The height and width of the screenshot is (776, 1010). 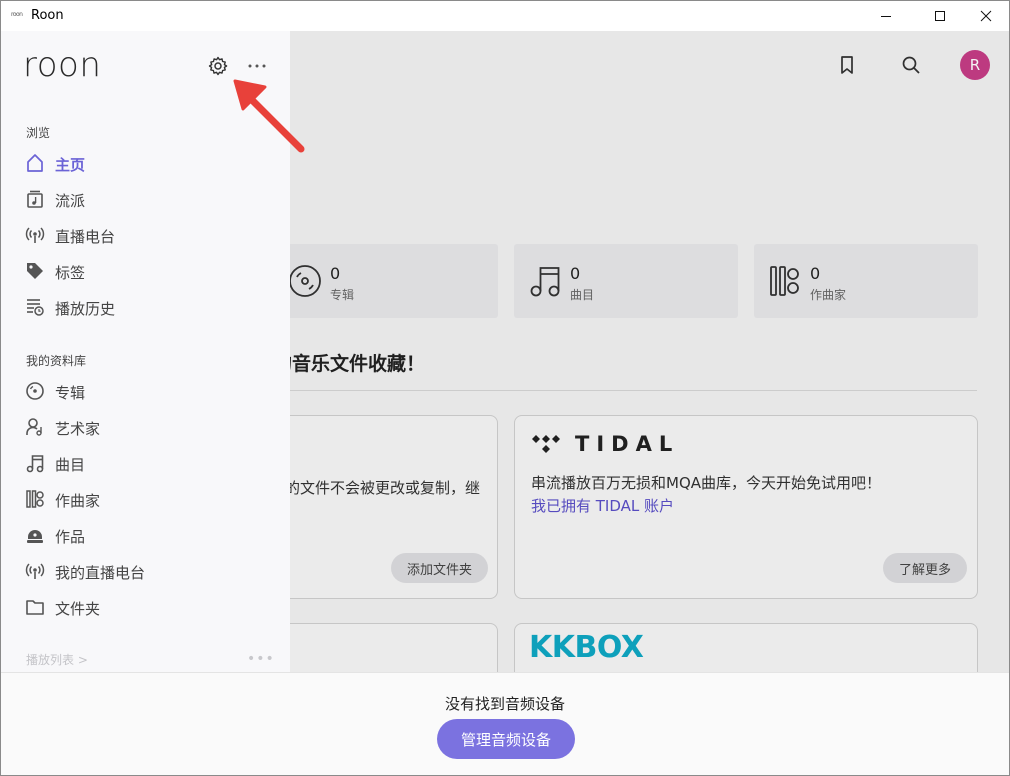 I want to click on genre-icon, so click(x=35, y=199).